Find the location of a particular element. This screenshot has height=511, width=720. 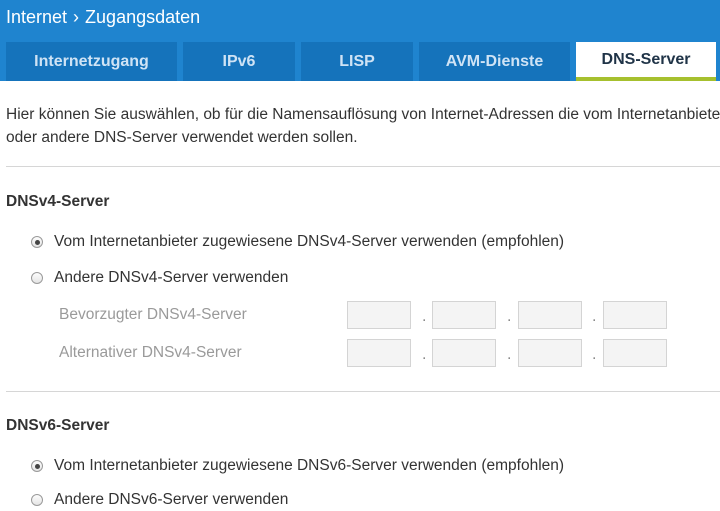

tab-internetzugang: Internetzugang is located at coordinates (91, 61).